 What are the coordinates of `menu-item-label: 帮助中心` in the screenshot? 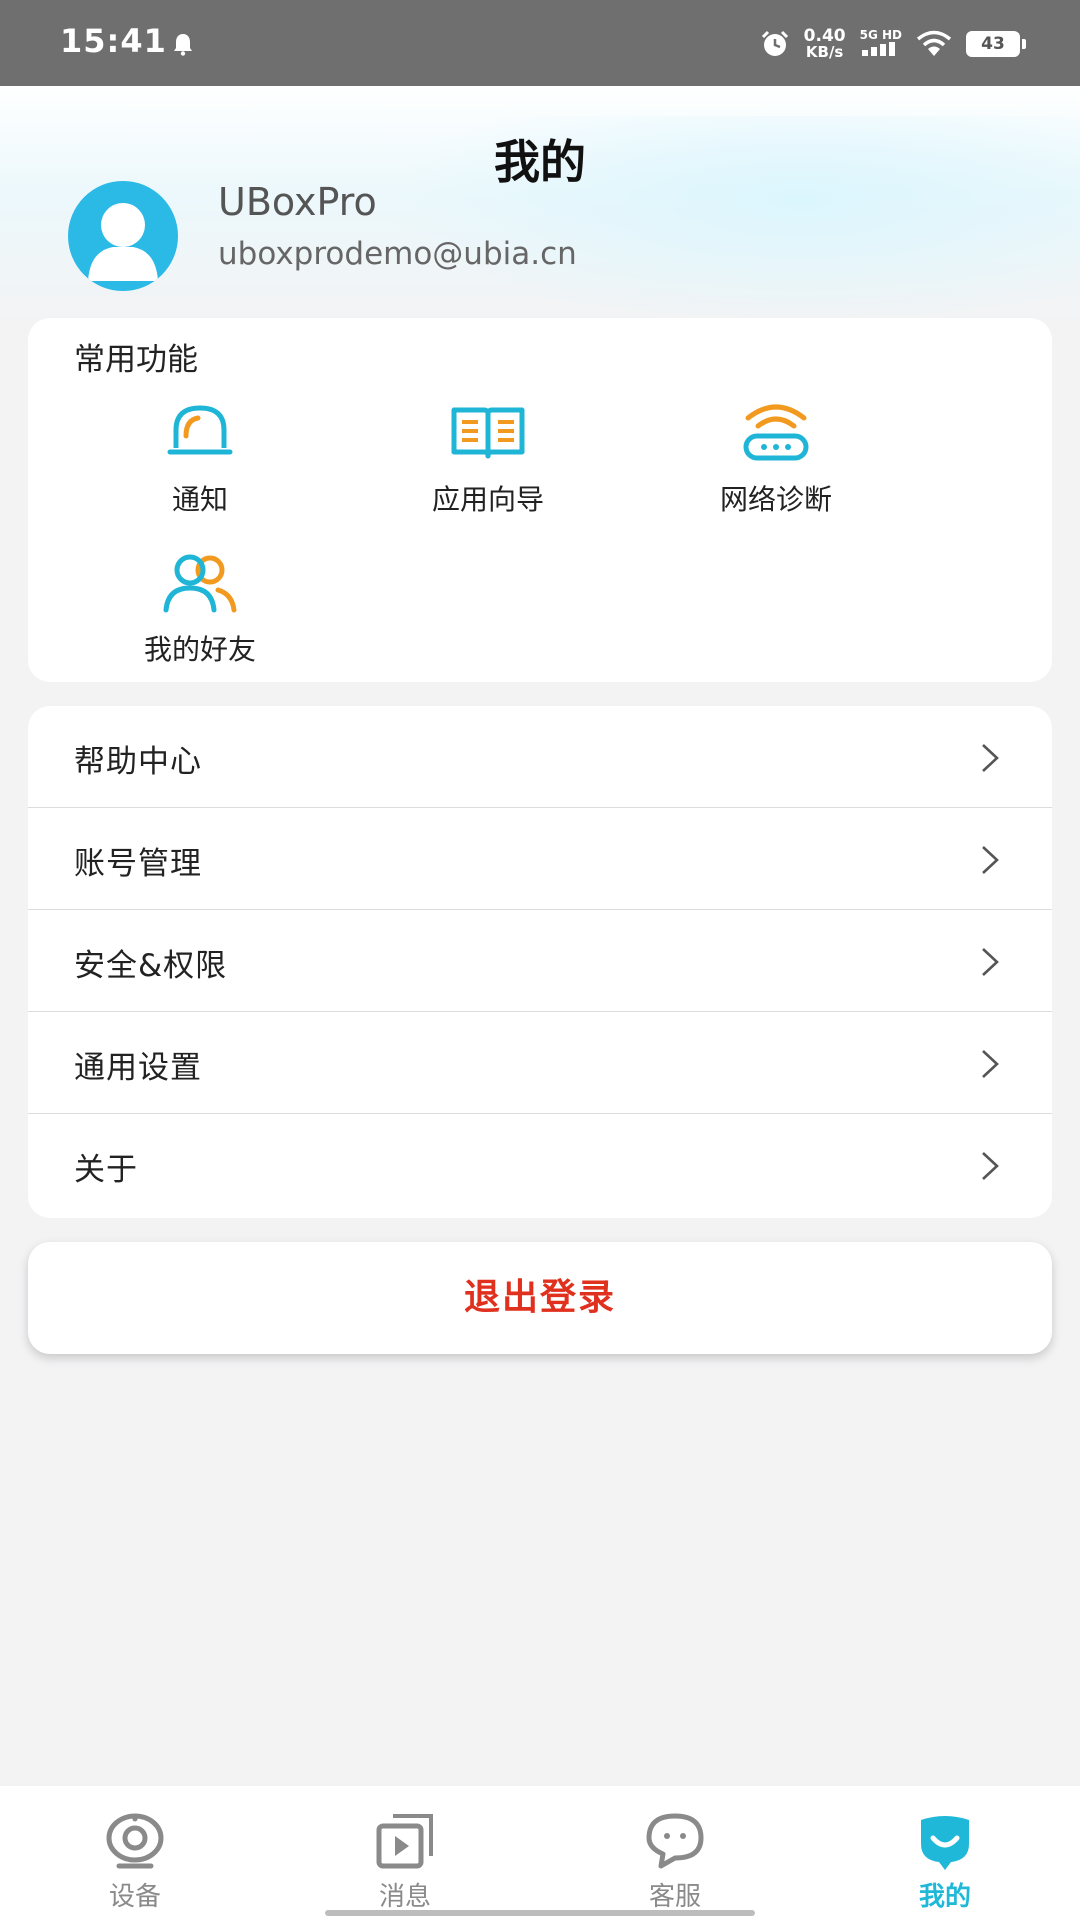 It's located at (138, 762).